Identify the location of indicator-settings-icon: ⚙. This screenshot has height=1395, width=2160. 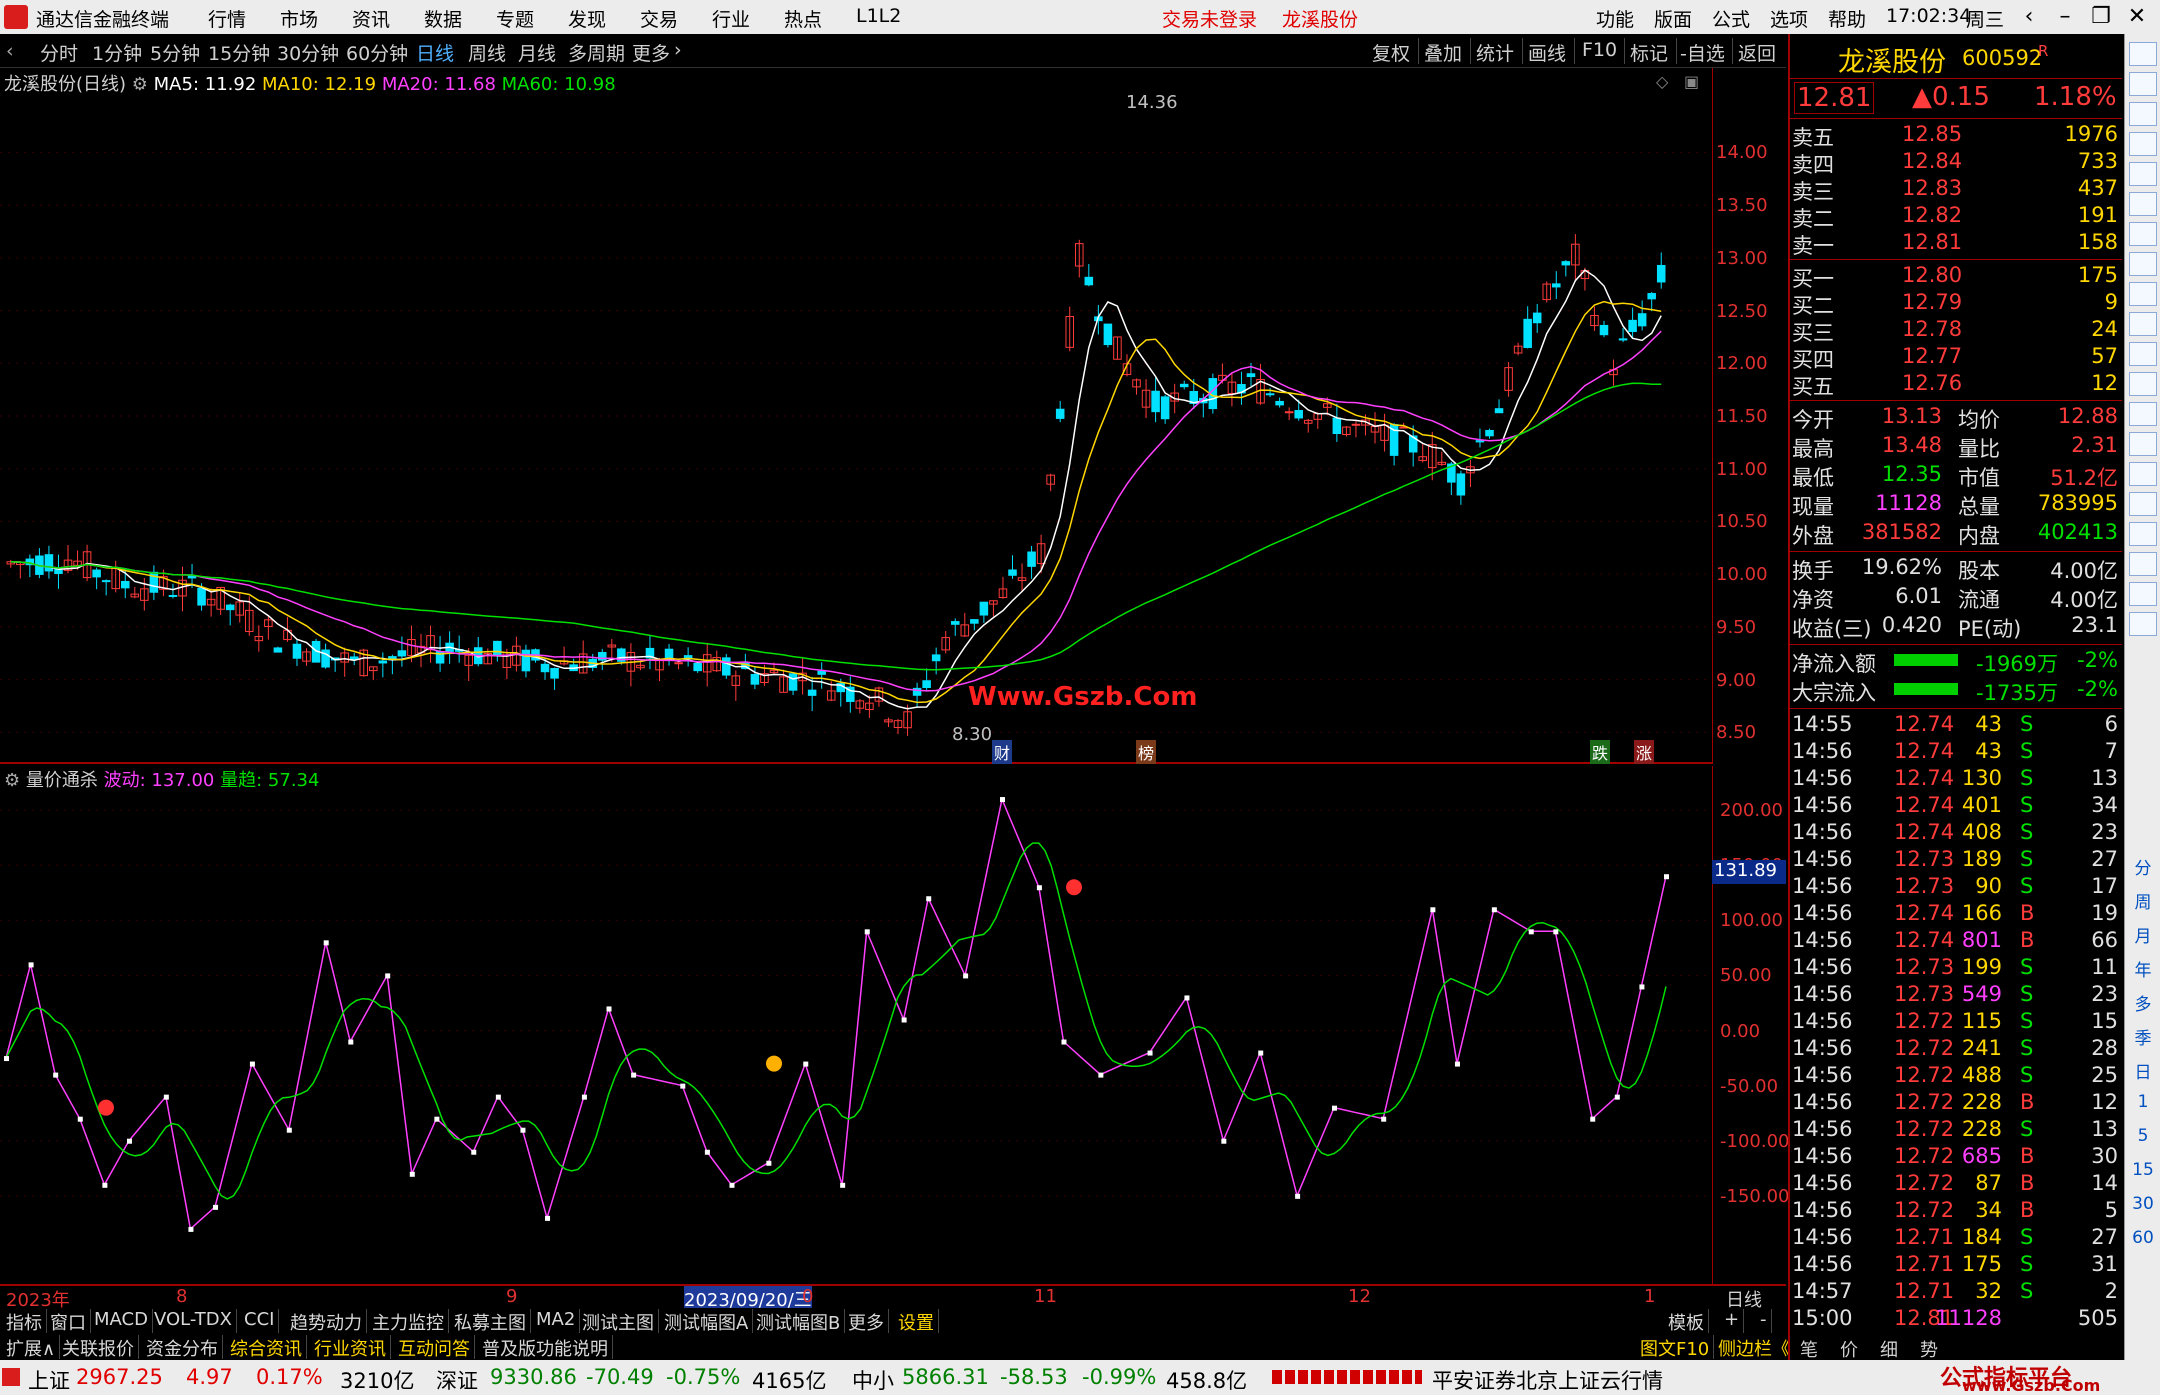
(12, 780).